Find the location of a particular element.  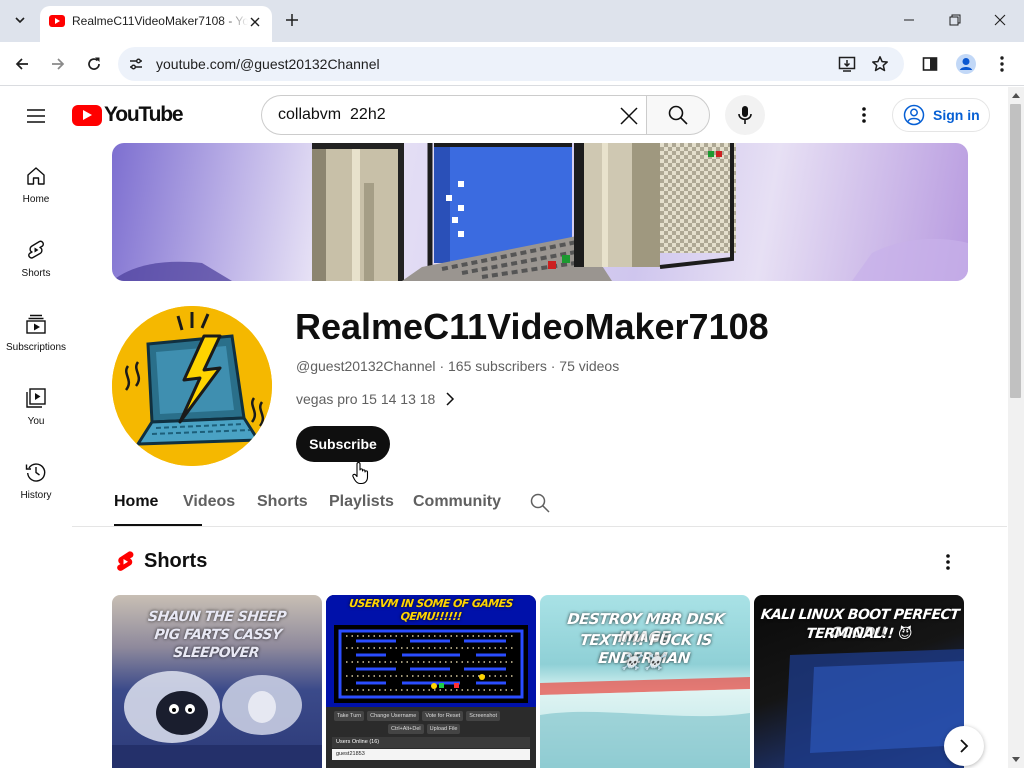

minimize-icon is located at coordinates (909, 20).